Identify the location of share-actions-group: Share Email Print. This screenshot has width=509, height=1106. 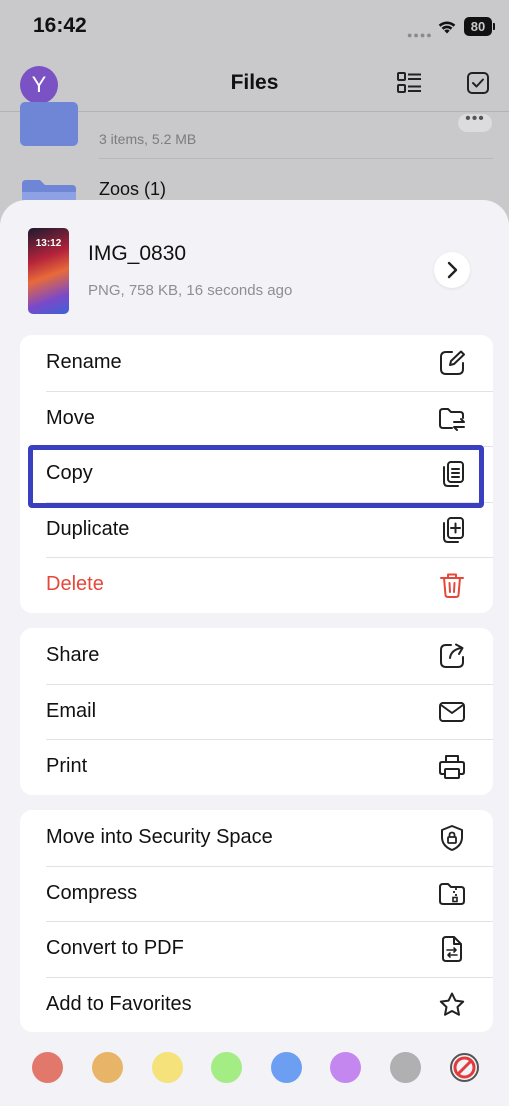
(256, 711).